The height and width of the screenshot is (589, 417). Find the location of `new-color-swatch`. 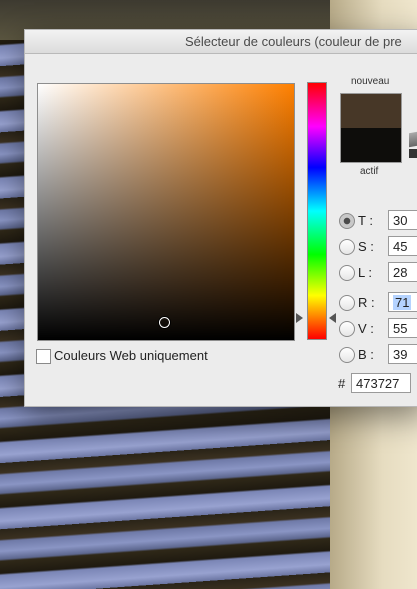

new-color-swatch is located at coordinates (371, 111).